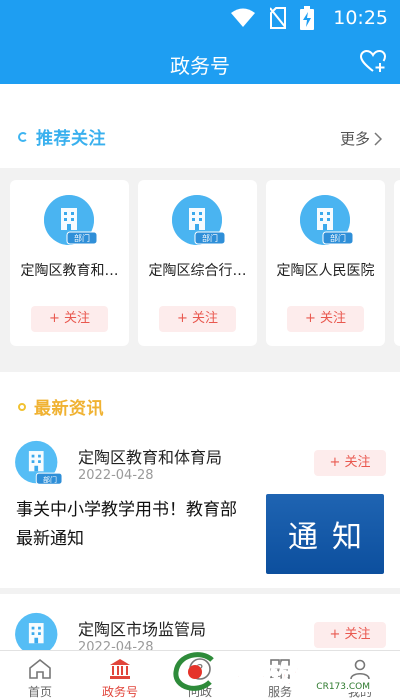 This screenshot has width=400, height=700. What do you see at coordinates (120, 669) in the screenshot?
I see `government-building-icon` at bounding box center [120, 669].